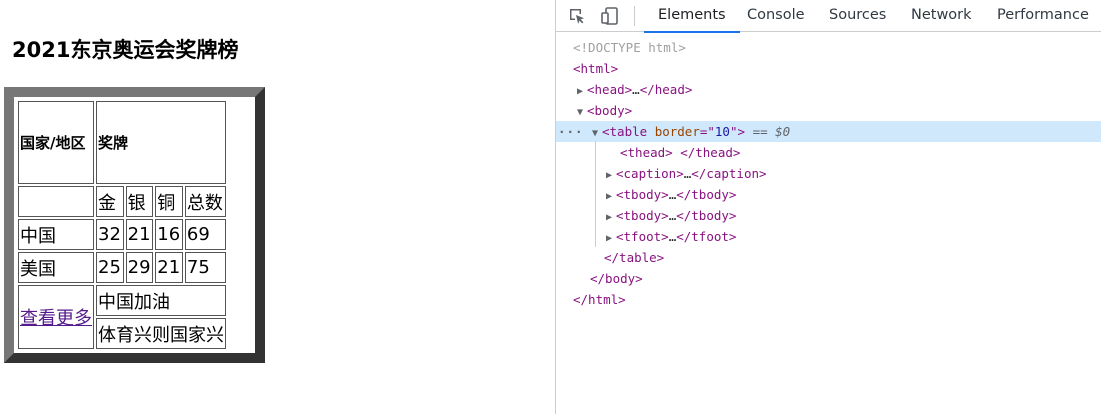 This screenshot has height=414, width=1101. What do you see at coordinates (776, 16) in the screenshot?
I see `tab-console: Console` at bounding box center [776, 16].